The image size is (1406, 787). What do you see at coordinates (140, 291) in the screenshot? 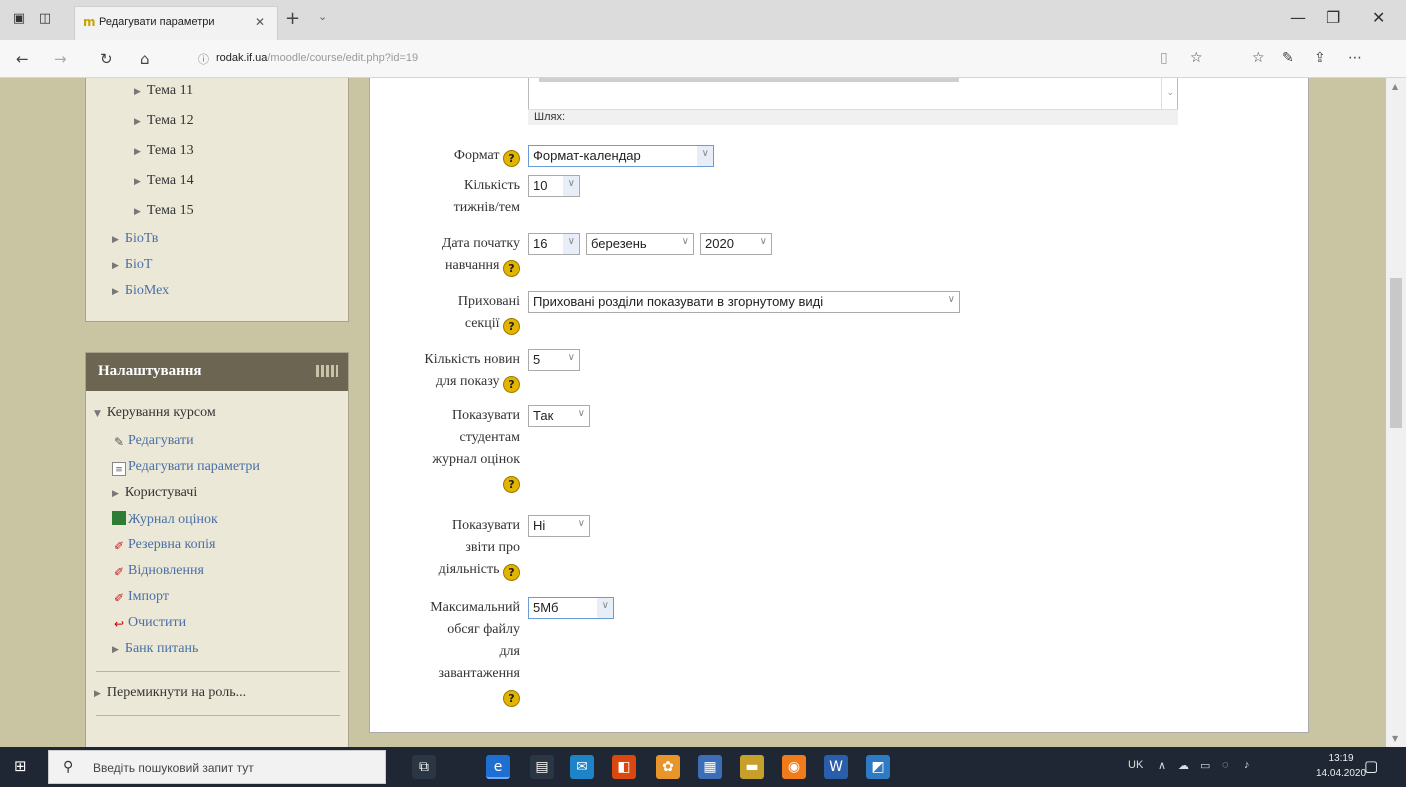
I see `nav-item-biomex: ▶ БіоМех` at bounding box center [140, 291].